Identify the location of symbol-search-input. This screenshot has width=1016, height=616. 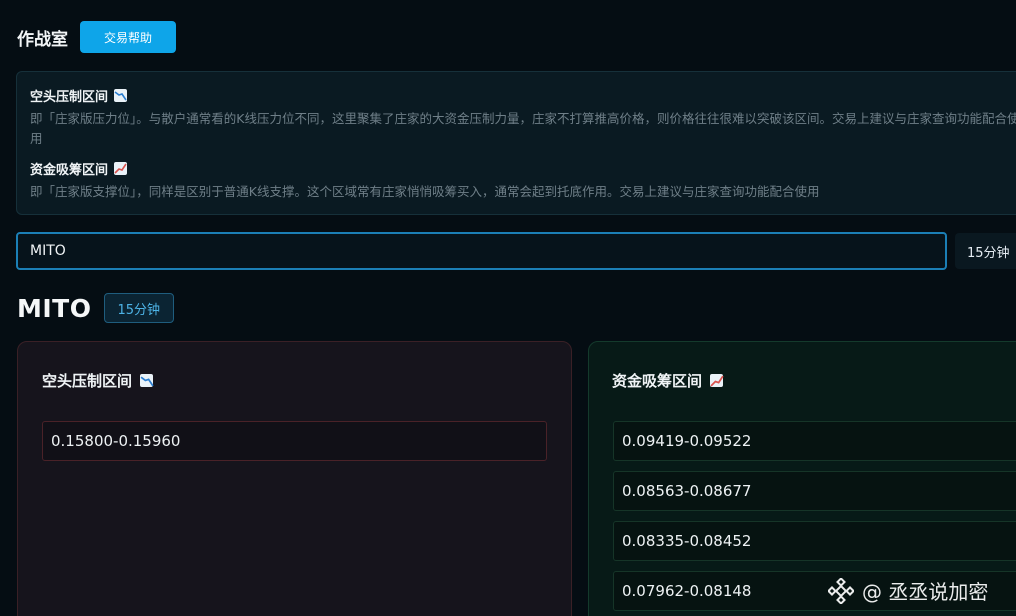
(481, 251).